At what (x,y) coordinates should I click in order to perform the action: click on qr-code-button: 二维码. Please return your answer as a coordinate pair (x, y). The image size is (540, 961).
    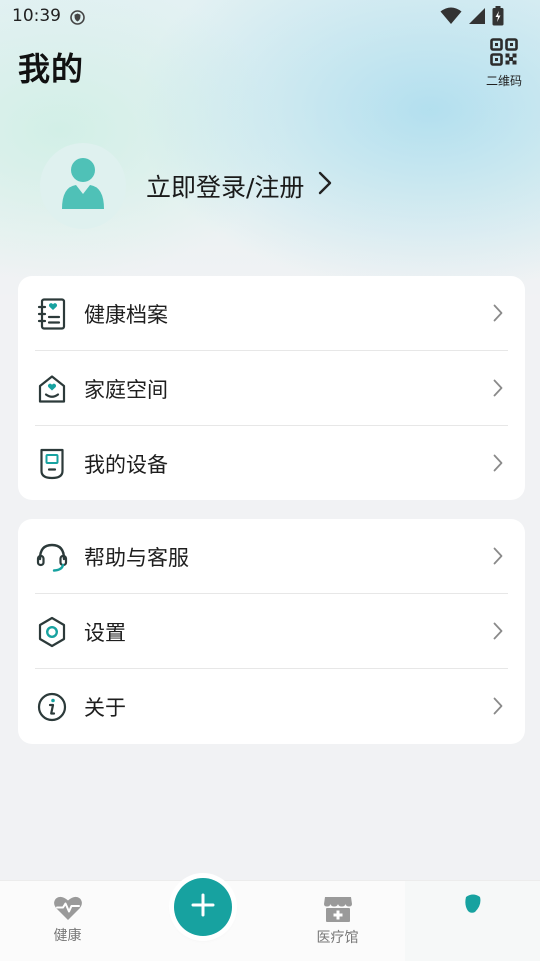
    Looking at the image, I should click on (504, 63).